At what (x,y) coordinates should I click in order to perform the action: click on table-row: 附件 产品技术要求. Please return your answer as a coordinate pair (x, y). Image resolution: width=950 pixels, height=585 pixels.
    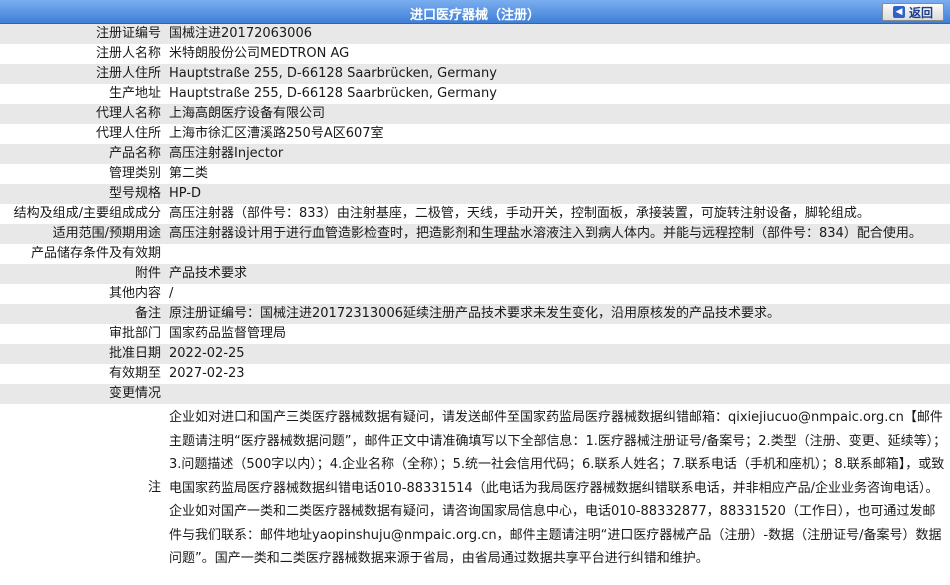
    Looking at the image, I should click on (475, 274).